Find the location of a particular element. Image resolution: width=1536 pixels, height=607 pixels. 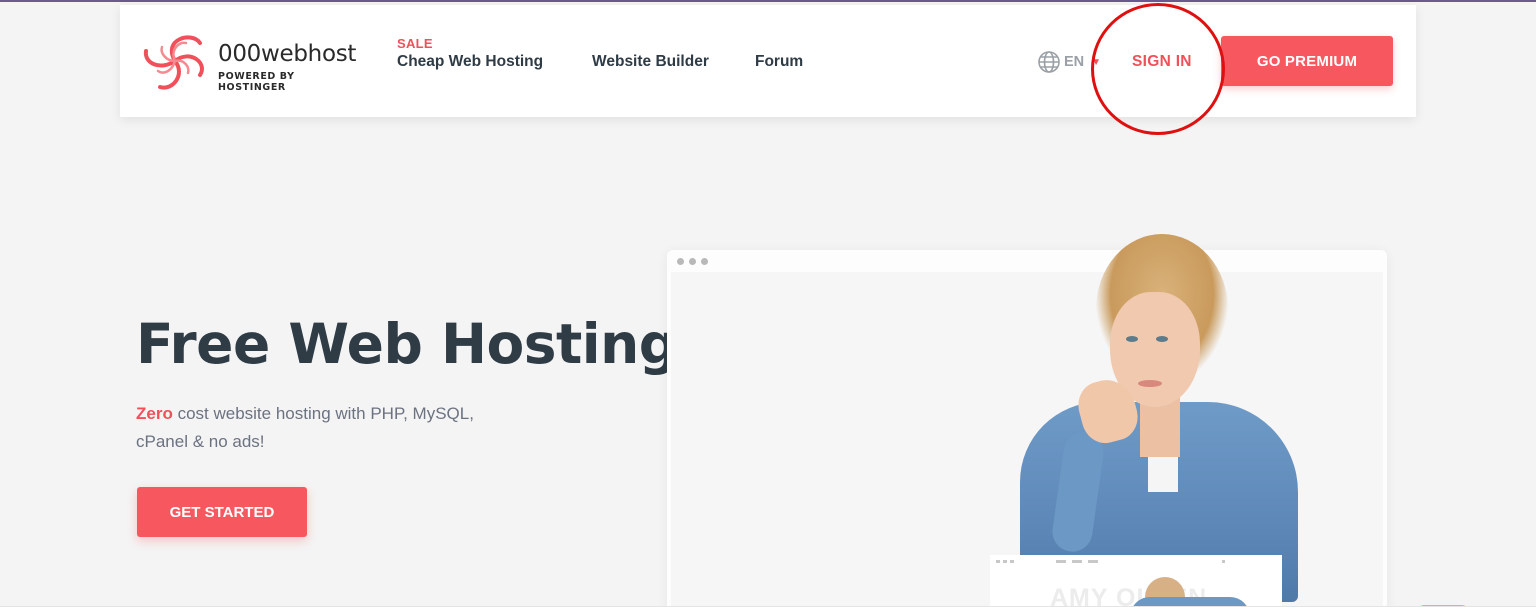

go-premium-button: GO PREMIUM is located at coordinates (1307, 61).